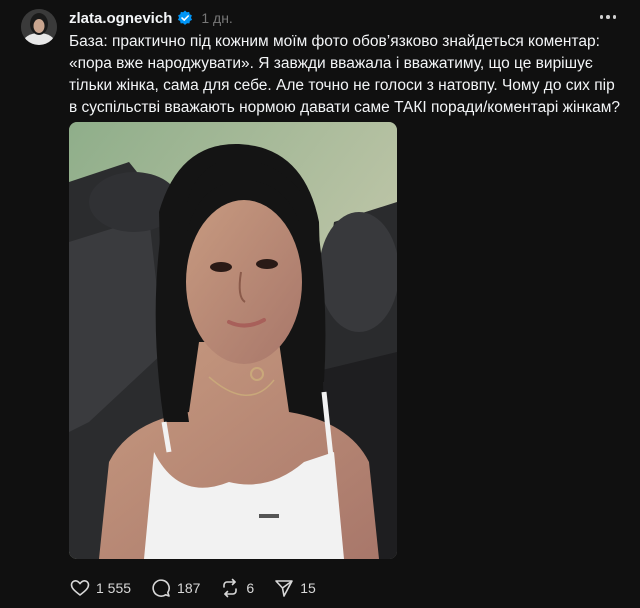 This screenshot has height=608, width=640. Describe the element at coordinates (185, 18) in the screenshot. I see `verified-badge-icon` at that location.